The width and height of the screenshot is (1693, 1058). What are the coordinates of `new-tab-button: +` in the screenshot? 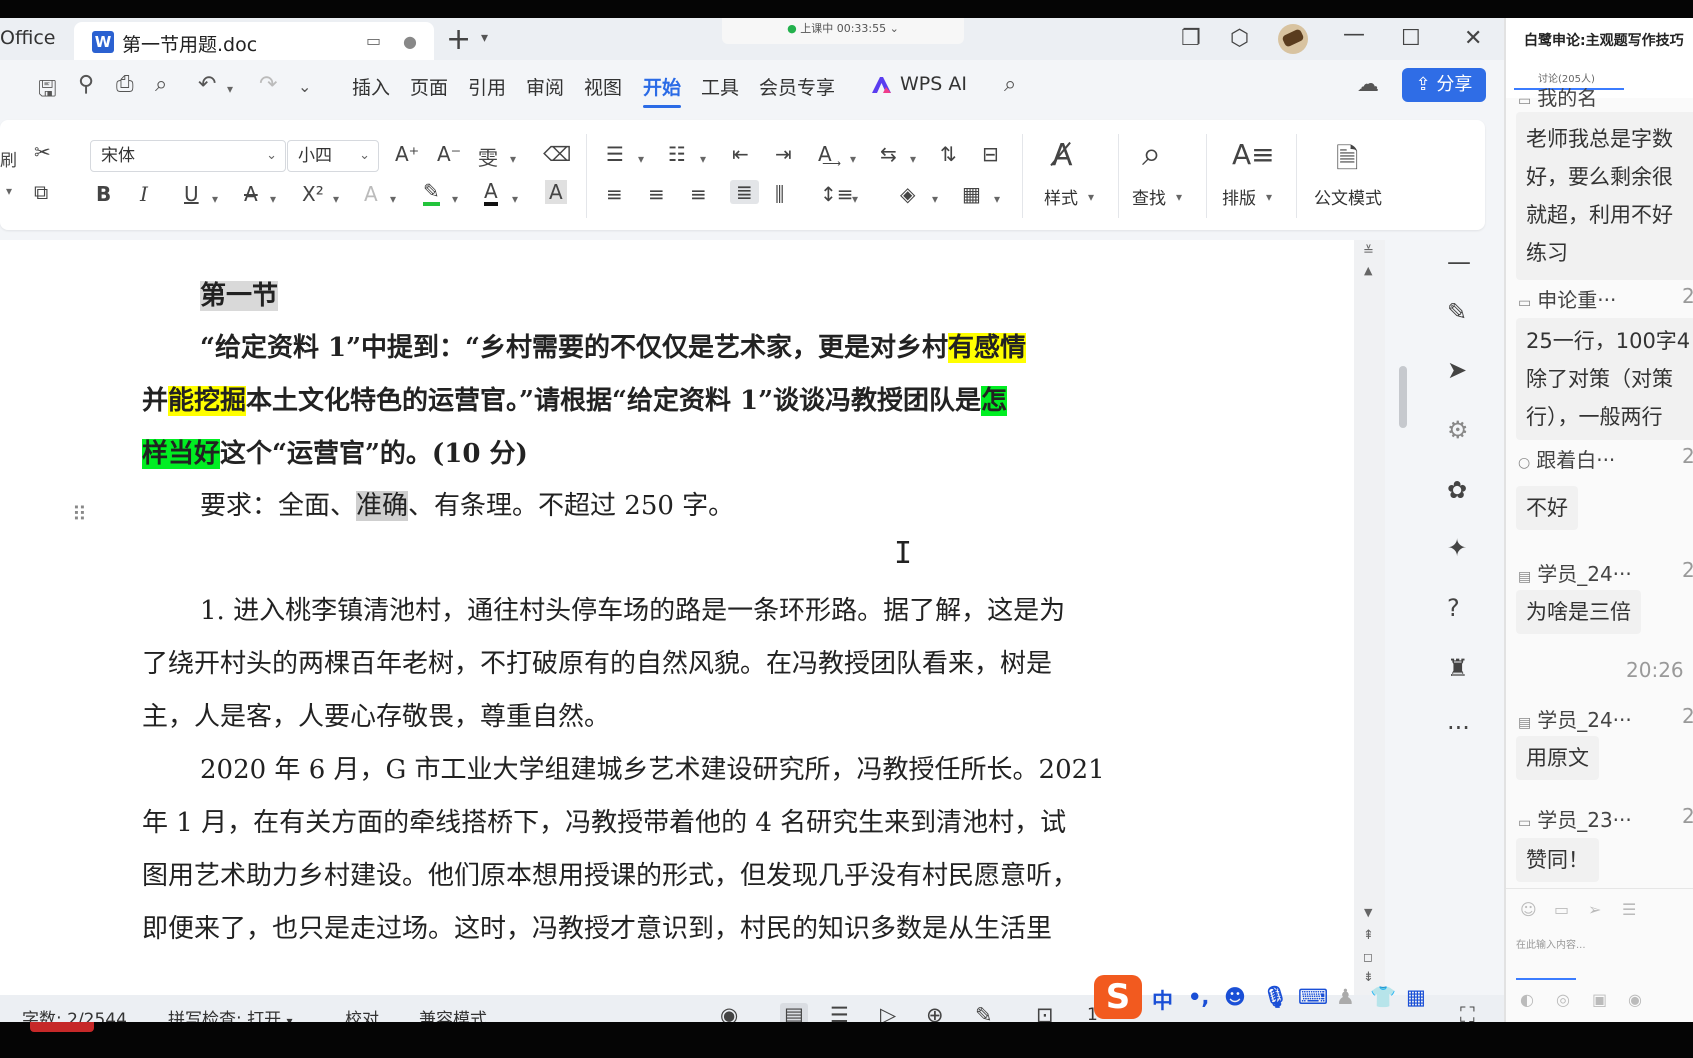 It's located at (458, 39).